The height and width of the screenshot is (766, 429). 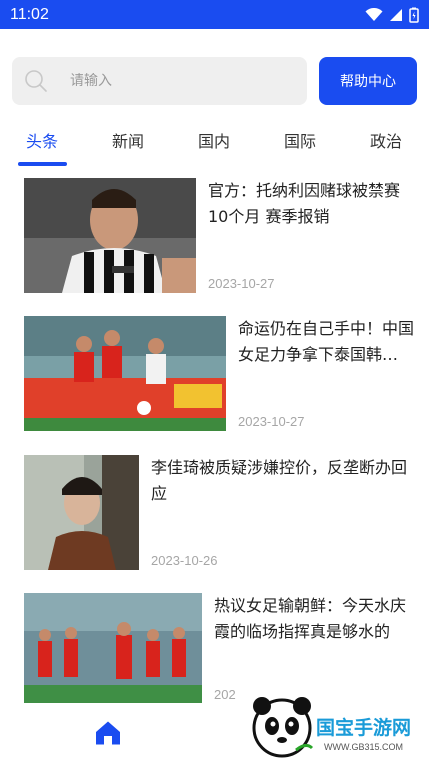 What do you see at coordinates (184, 560) in the screenshot?
I see `news-date: 2023-10-26` at bounding box center [184, 560].